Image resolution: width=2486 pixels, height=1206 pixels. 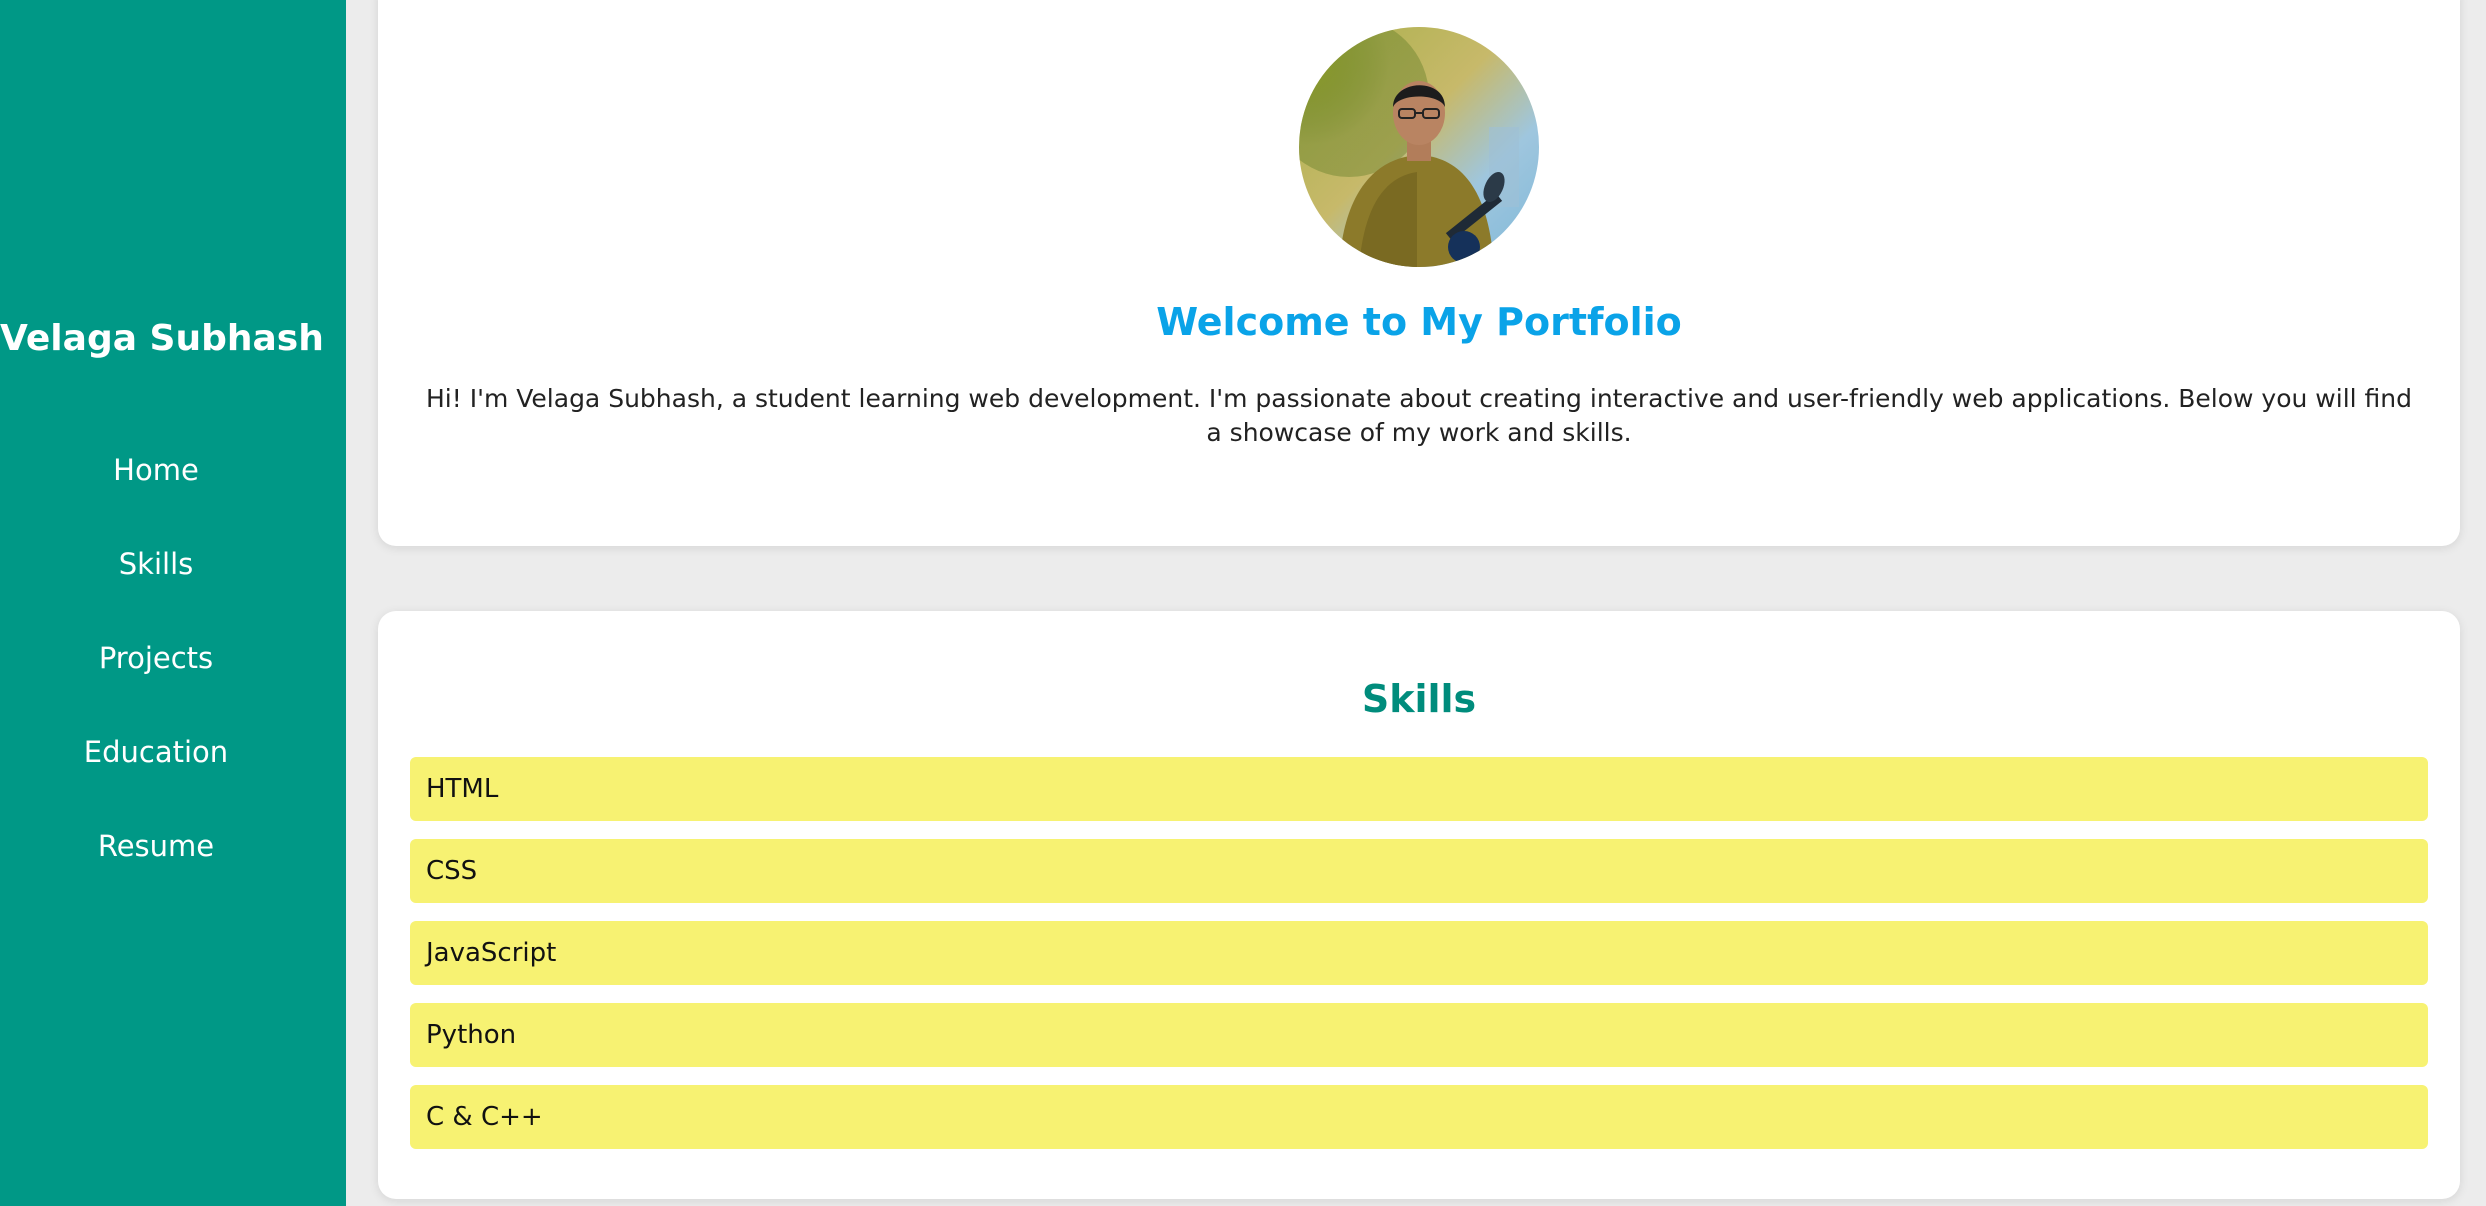 What do you see at coordinates (1419, 789) in the screenshot?
I see `skill-item-html: HTML` at bounding box center [1419, 789].